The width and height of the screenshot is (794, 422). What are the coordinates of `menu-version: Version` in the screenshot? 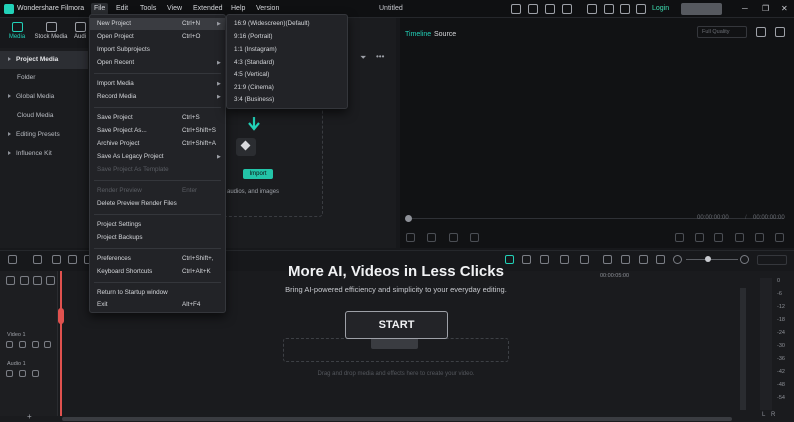 It's located at (267, 8).